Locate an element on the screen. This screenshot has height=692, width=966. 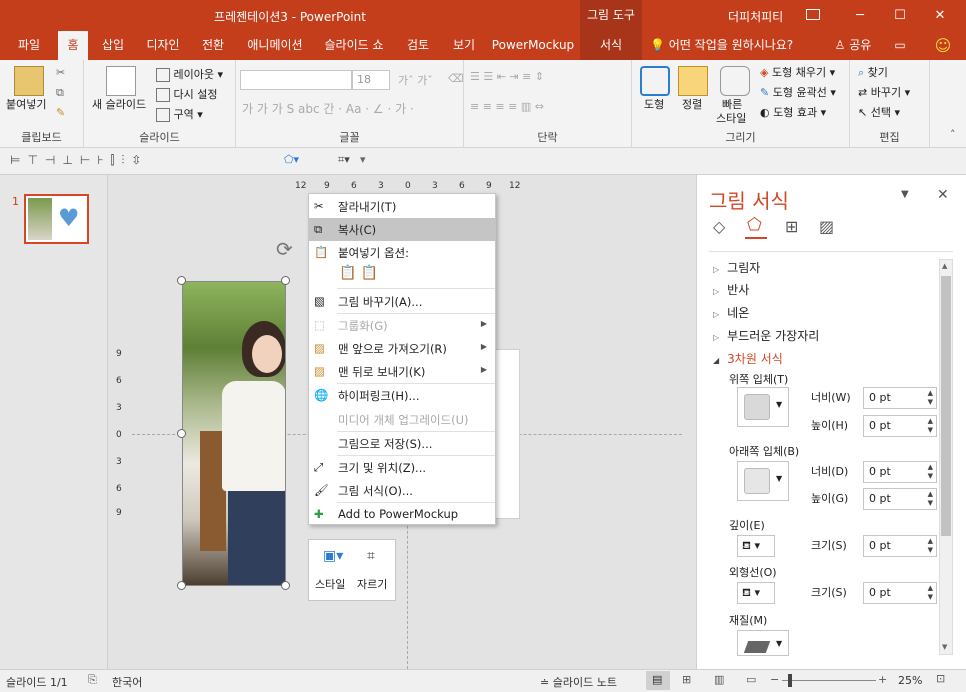
zoom-slider is located at coordinates (829, 680).